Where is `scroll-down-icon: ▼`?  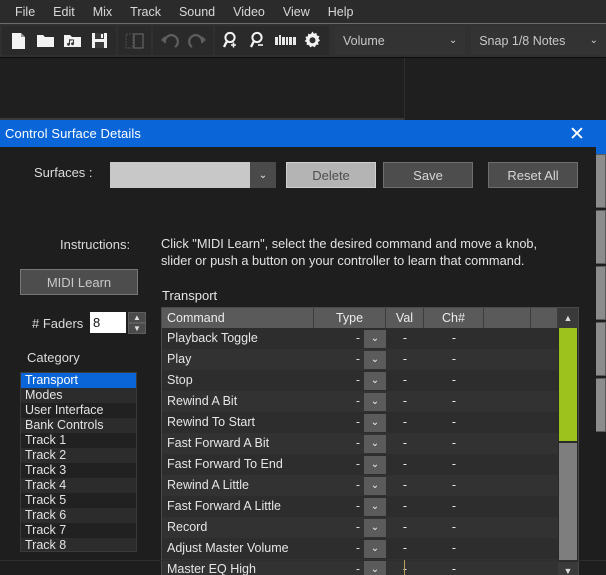 scroll-down-icon: ▼ is located at coordinates (568, 568).